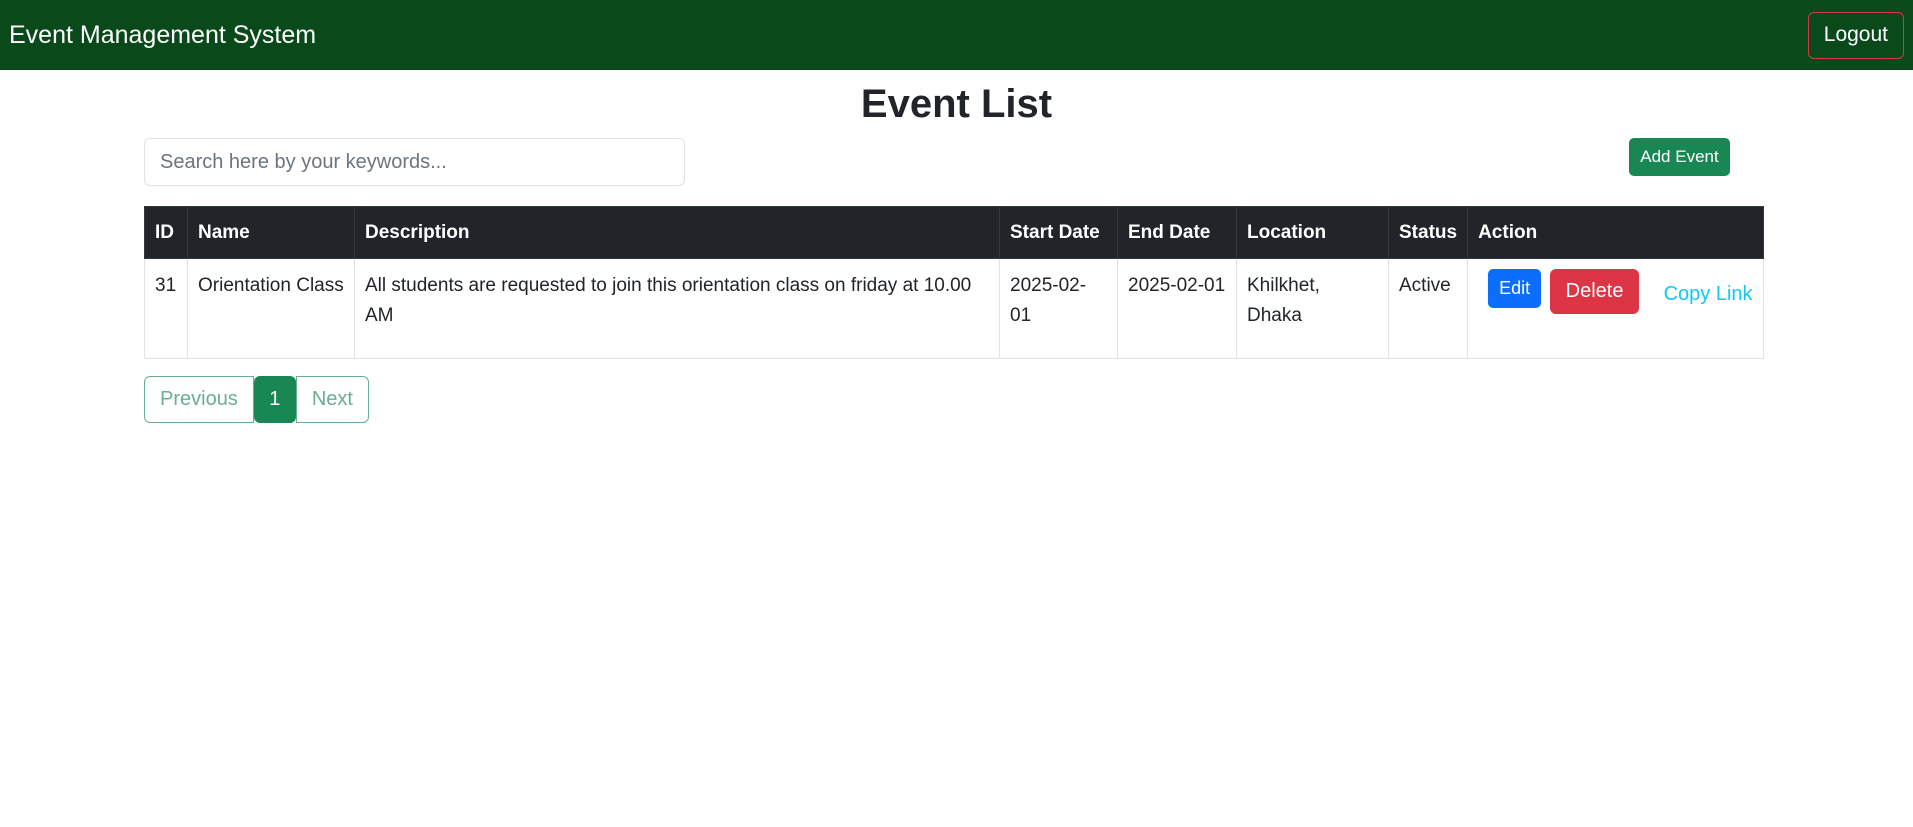 This screenshot has height=827, width=1913. I want to click on header-location: Location, so click(1312, 232).